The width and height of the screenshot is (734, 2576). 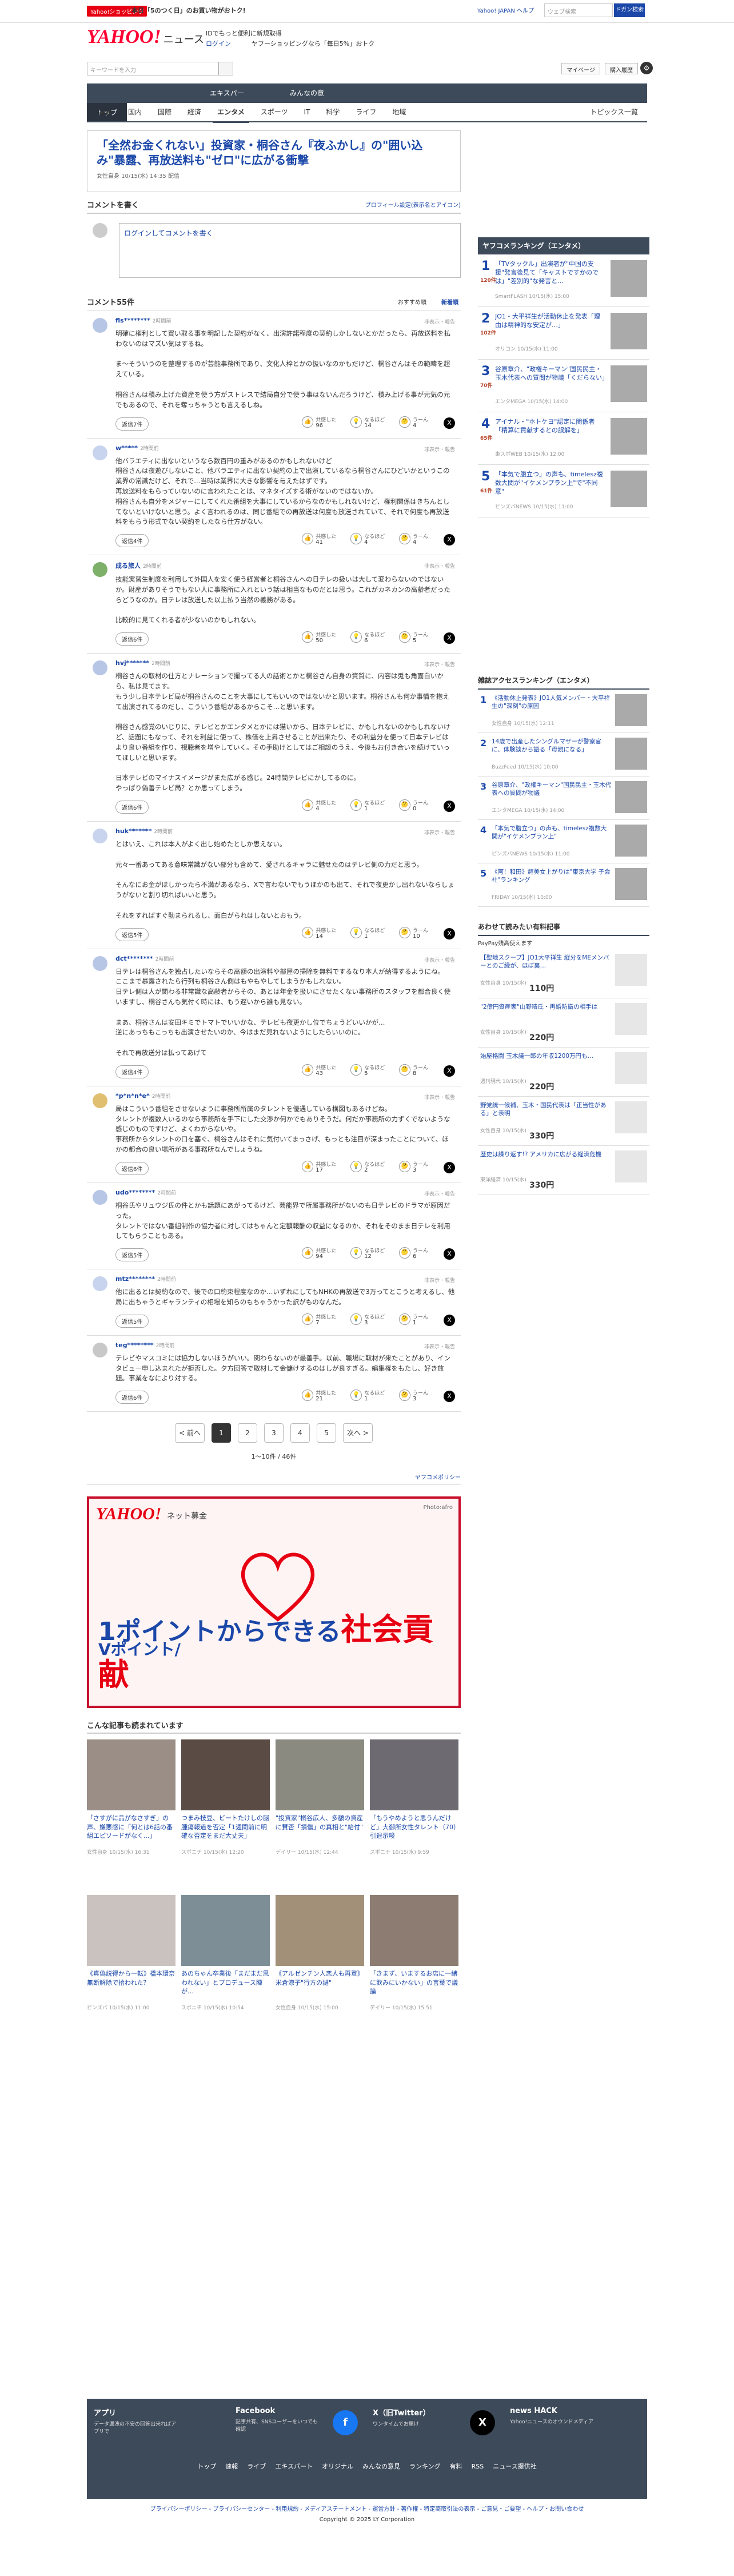 I want to click on footer-link: ニュース提供社, so click(x=514, y=2466).